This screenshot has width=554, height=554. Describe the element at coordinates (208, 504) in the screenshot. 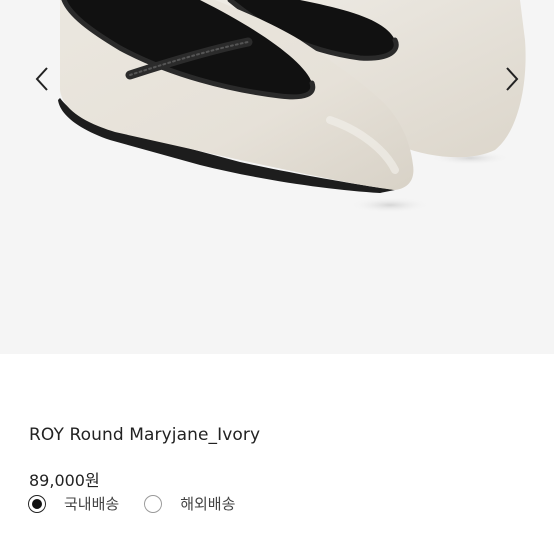

I see `shipping-option-label: 해외배송` at that location.